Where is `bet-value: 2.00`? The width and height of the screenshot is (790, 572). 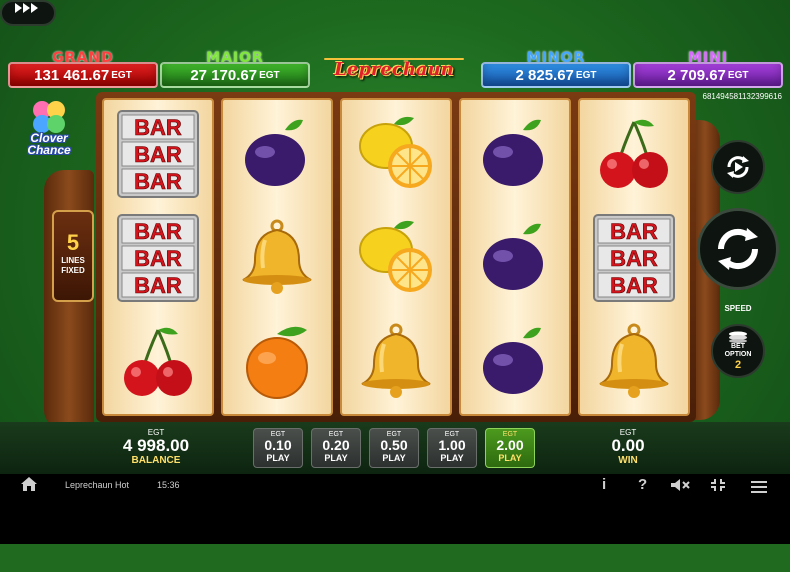 bet-value: 2.00 is located at coordinates (510, 445).